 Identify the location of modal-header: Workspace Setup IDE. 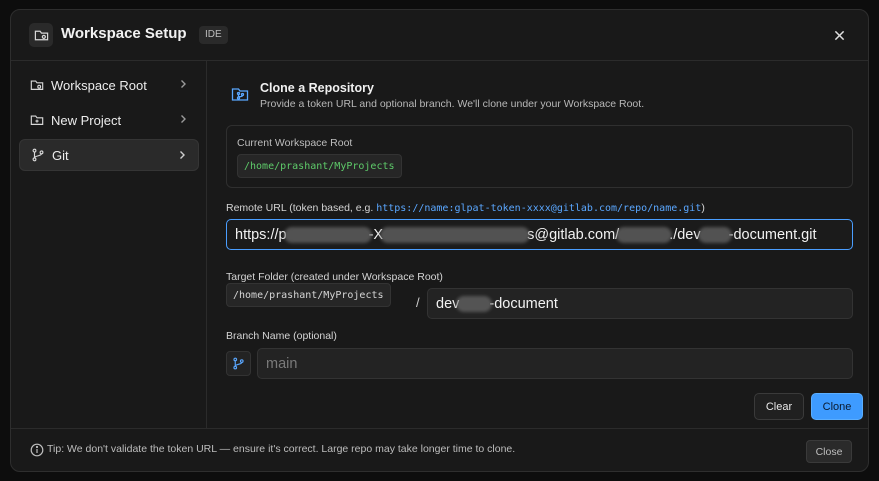
(439, 35).